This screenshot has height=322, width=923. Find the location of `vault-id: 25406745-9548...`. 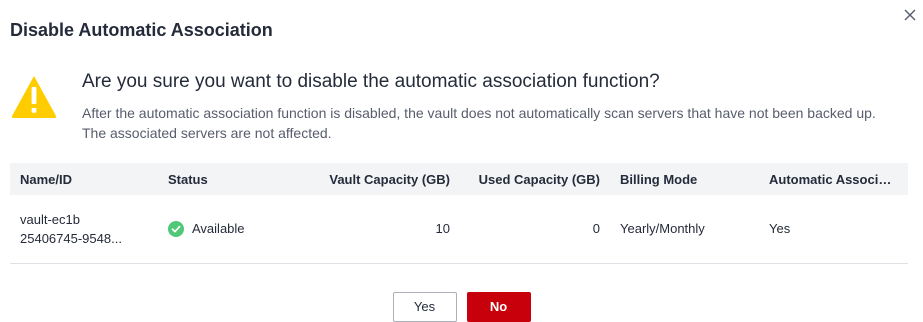

vault-id: 25406745-9548... is located at coordinates (71, 238).